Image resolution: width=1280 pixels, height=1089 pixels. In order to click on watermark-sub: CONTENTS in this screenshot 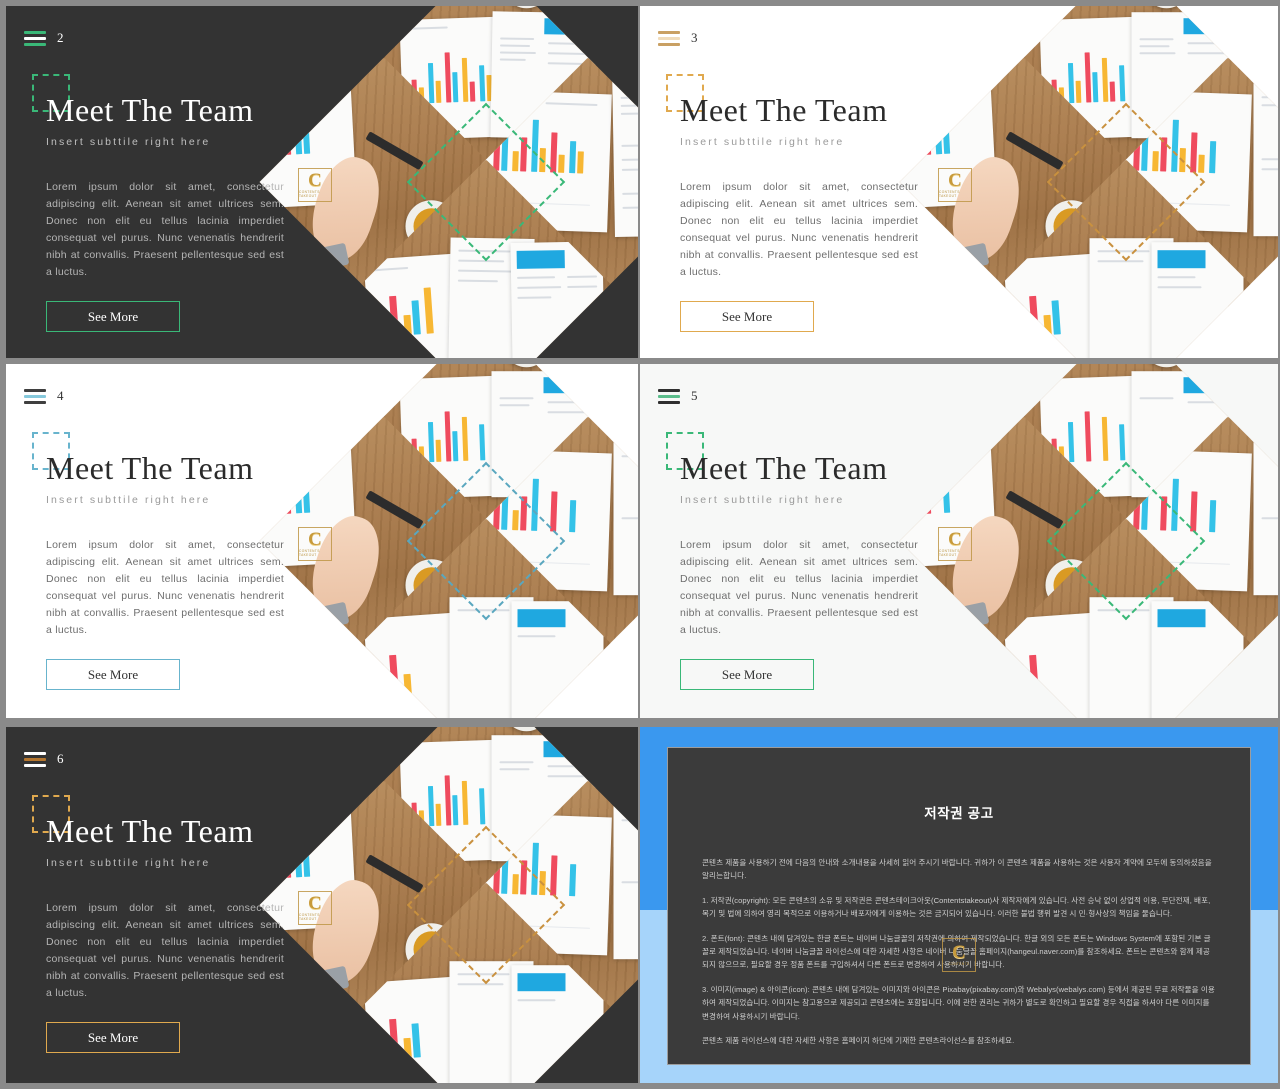, I will do `click(959, 964)`.